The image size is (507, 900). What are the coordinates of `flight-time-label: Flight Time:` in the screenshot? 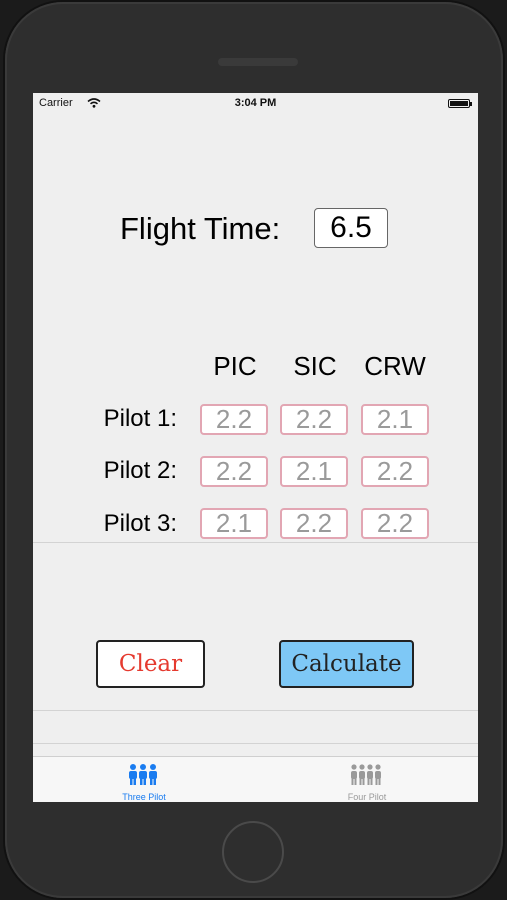 It's located at (200, 228).